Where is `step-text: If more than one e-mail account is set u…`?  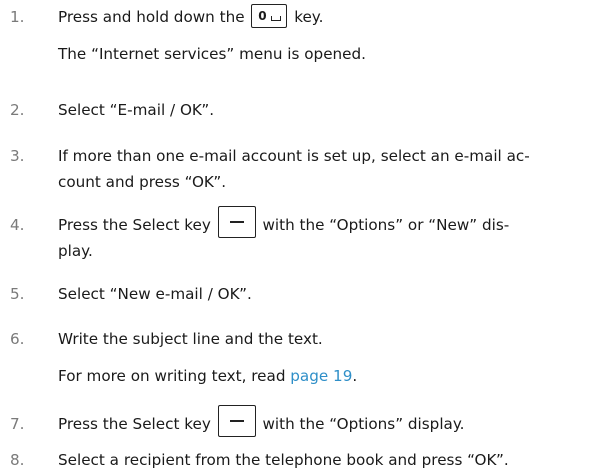 step-text: If more than one e-mail account is set u… is located at coordinates (294, 156).